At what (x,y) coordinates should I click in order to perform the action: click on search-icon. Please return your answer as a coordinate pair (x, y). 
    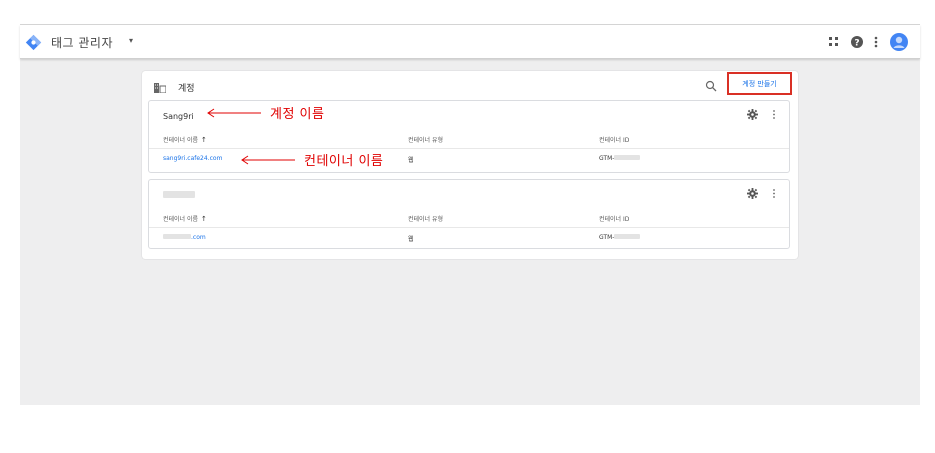
    Looking at the image, I should click on (711, 86).